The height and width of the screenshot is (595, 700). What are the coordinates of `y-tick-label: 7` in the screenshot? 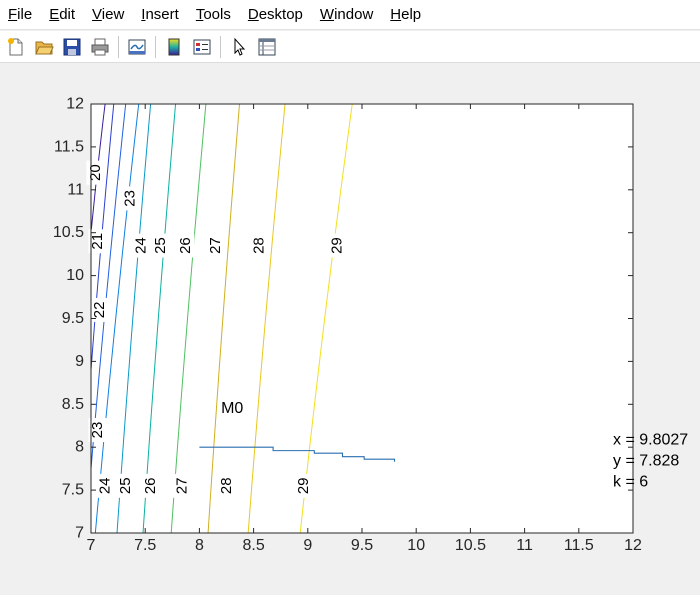 It's located at (79, 533).